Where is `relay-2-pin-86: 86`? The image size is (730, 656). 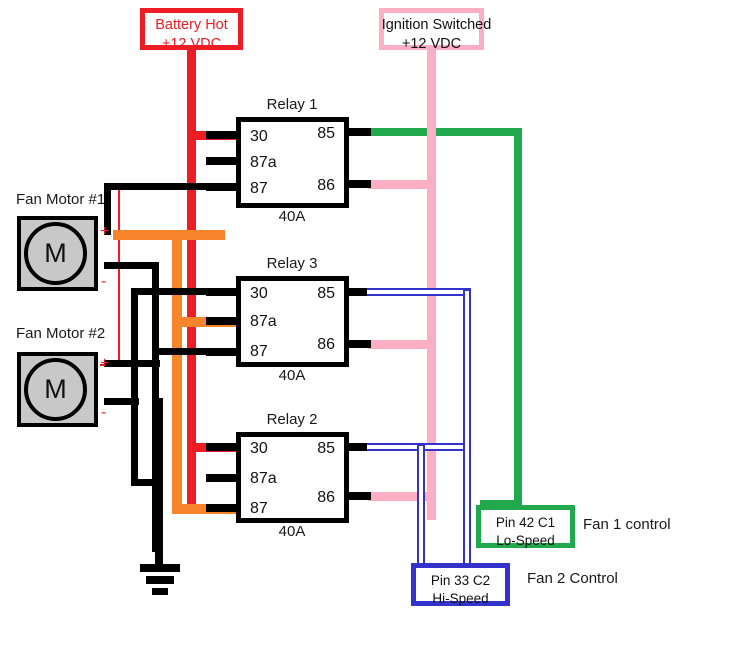
relay-2-pin-86: 86 is located at coordinates (326, 497).